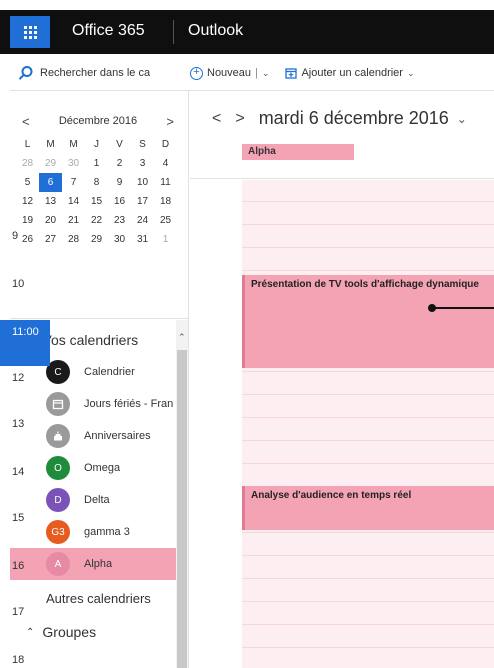 The height and width of the screenshot is (668, 494). Describe the element at coordinates (18, 566) in the screenshot. I see `hour-label: 16` at that location.